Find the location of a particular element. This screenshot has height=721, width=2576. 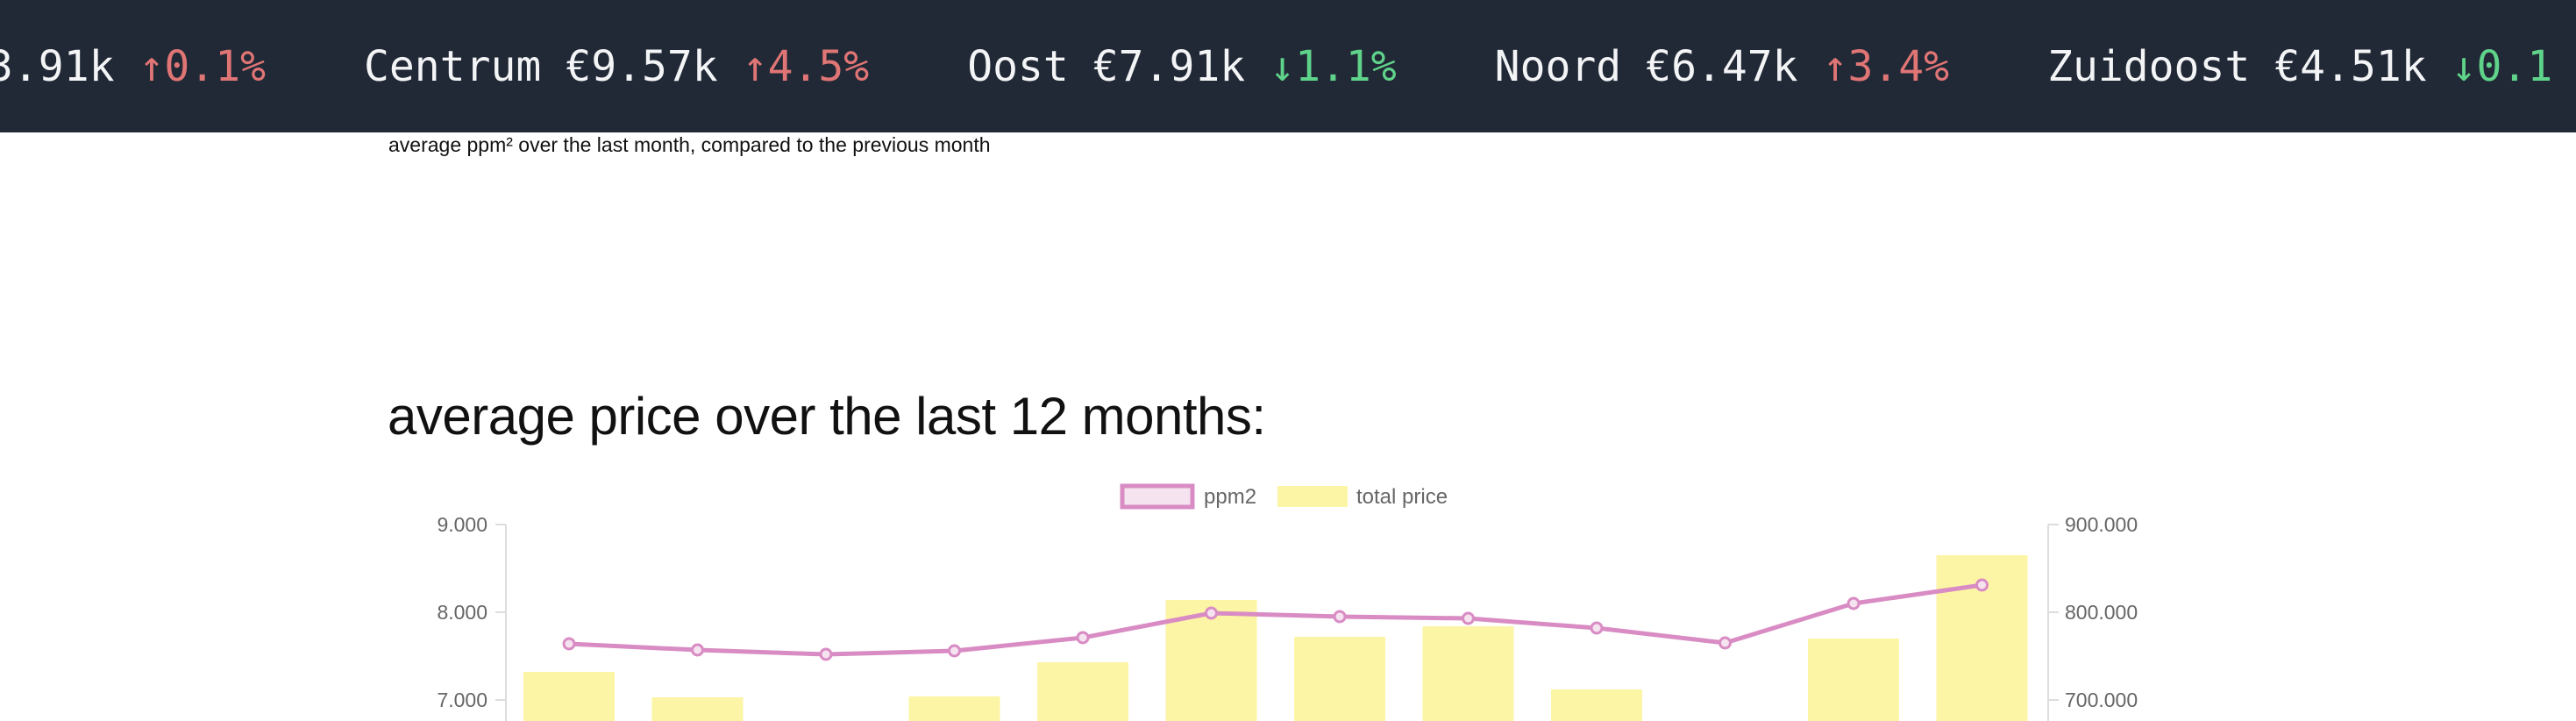

ticker-value: €9.57k is located at coordinates (642, 66).